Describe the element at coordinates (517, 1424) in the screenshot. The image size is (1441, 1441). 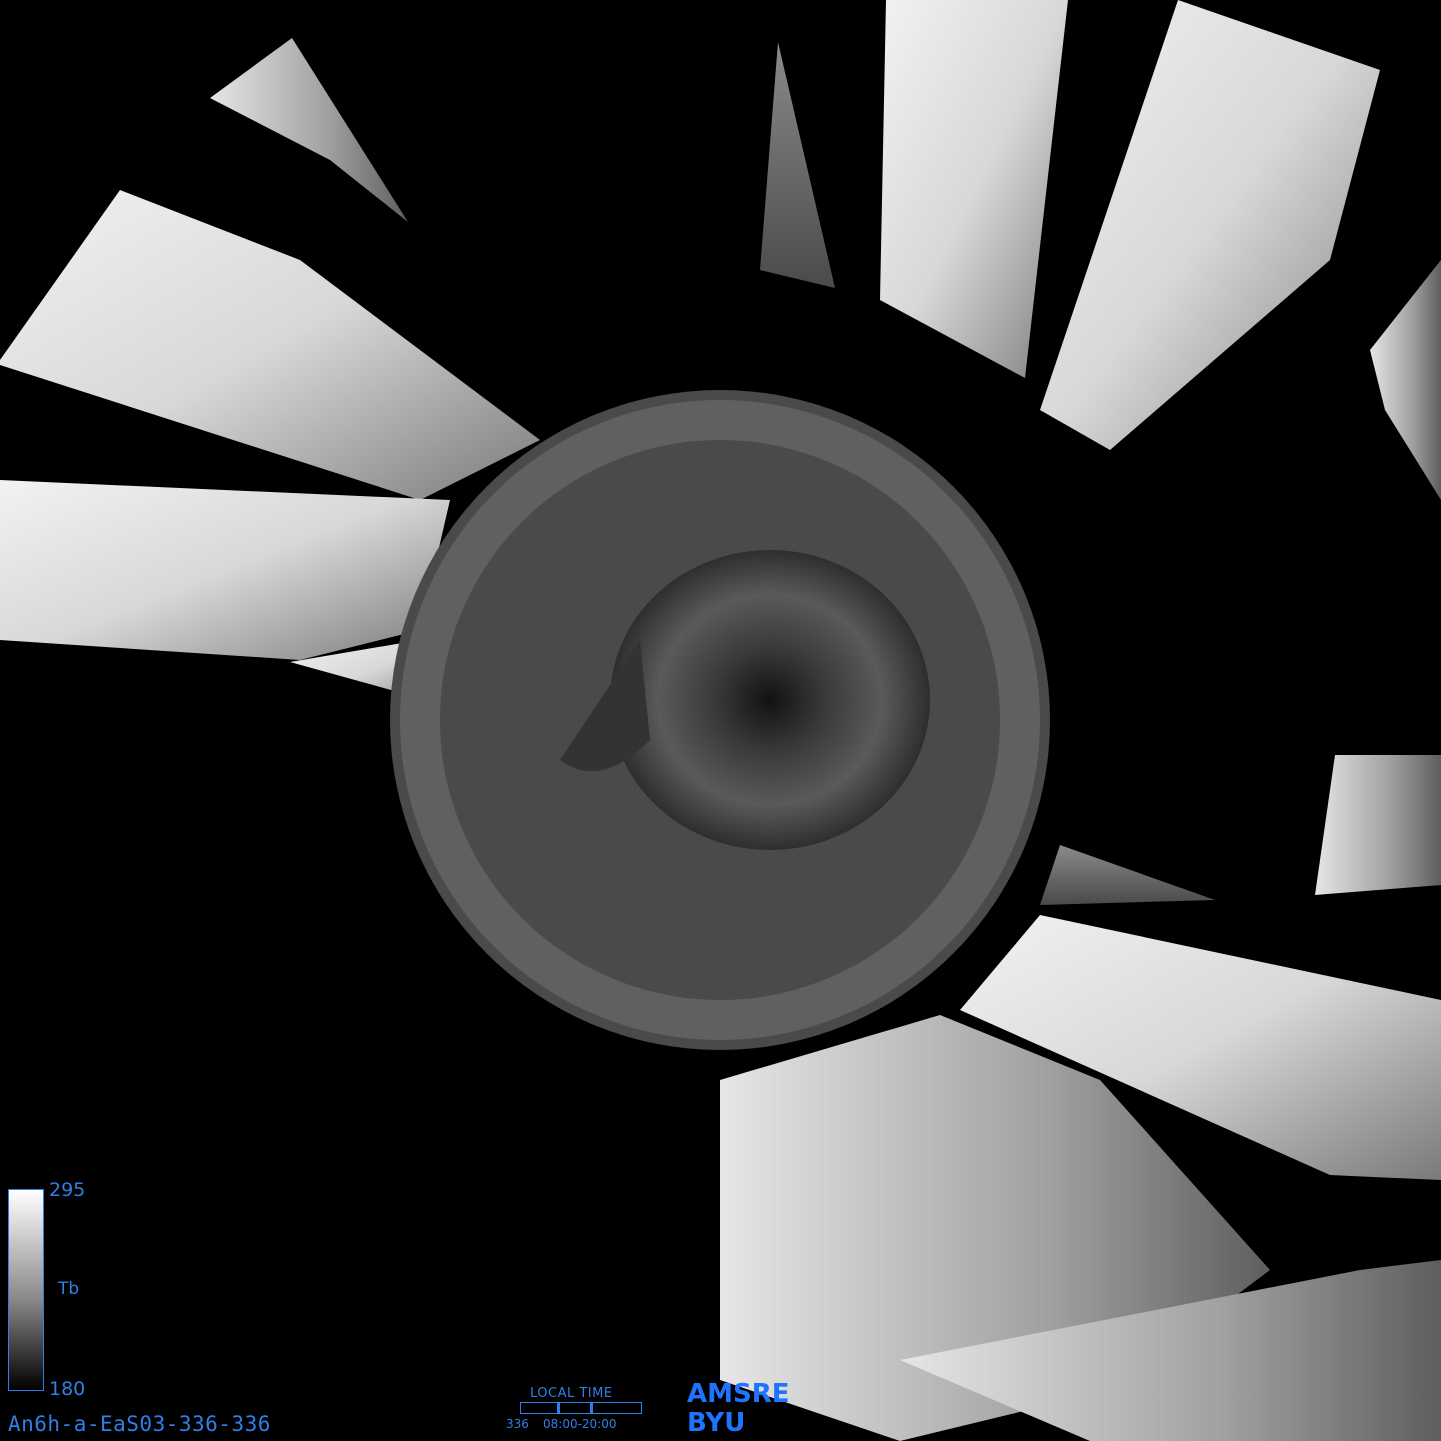
I see `local-time-day: 336` at that location.